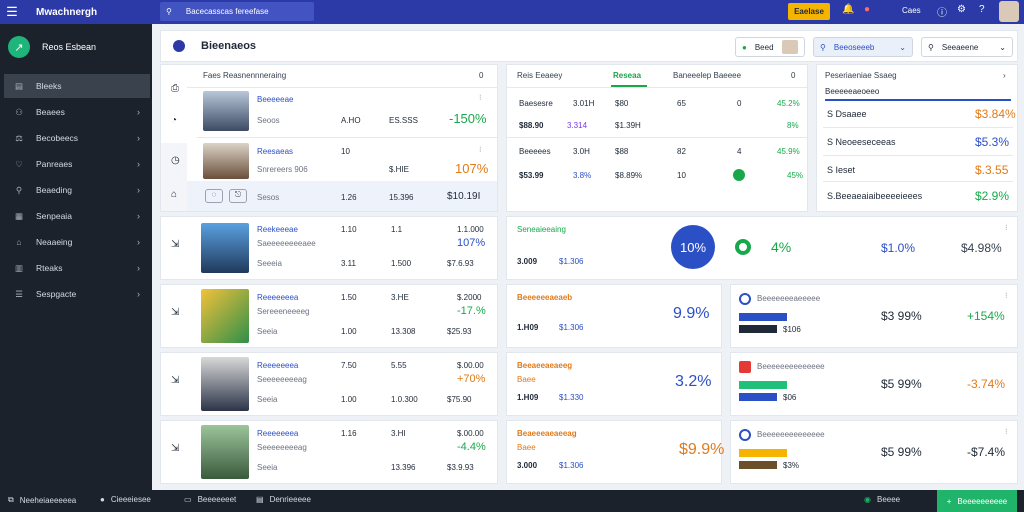  What do you see at coordinates (581, 151) in the screenshot?
I see `cell: 3.0H` at bounding box center [581, 151].